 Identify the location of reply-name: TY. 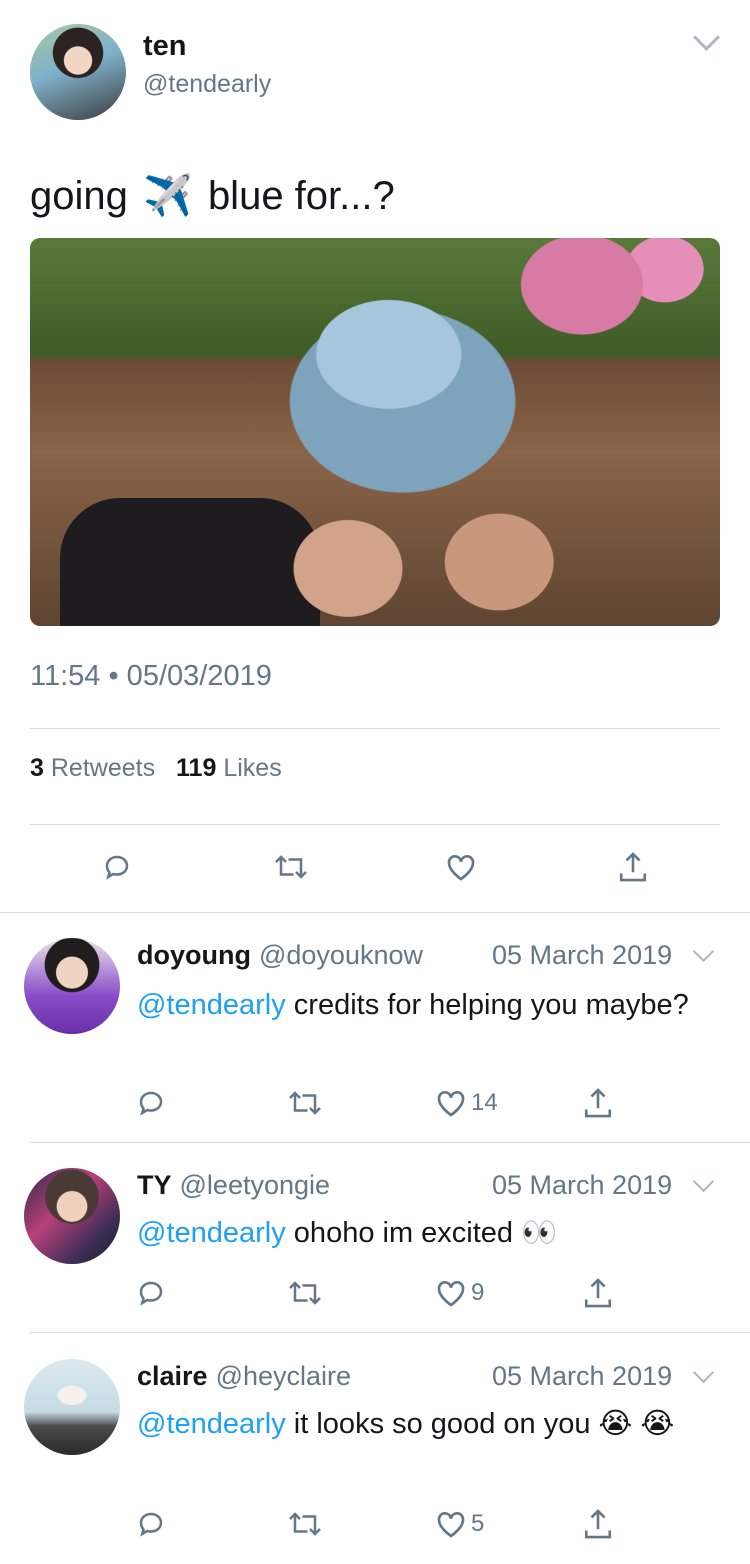
(154, 1185).